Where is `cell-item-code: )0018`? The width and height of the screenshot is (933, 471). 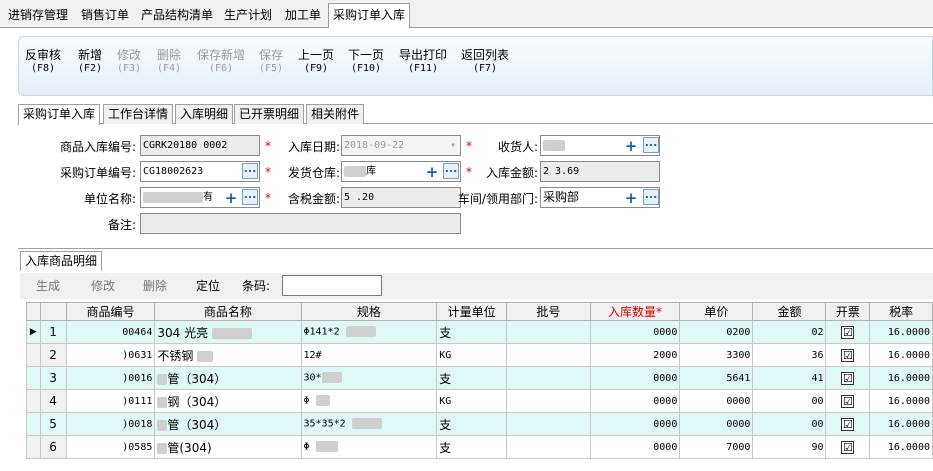
cell-item-code: )0018 is located at coordinates (110, 424).